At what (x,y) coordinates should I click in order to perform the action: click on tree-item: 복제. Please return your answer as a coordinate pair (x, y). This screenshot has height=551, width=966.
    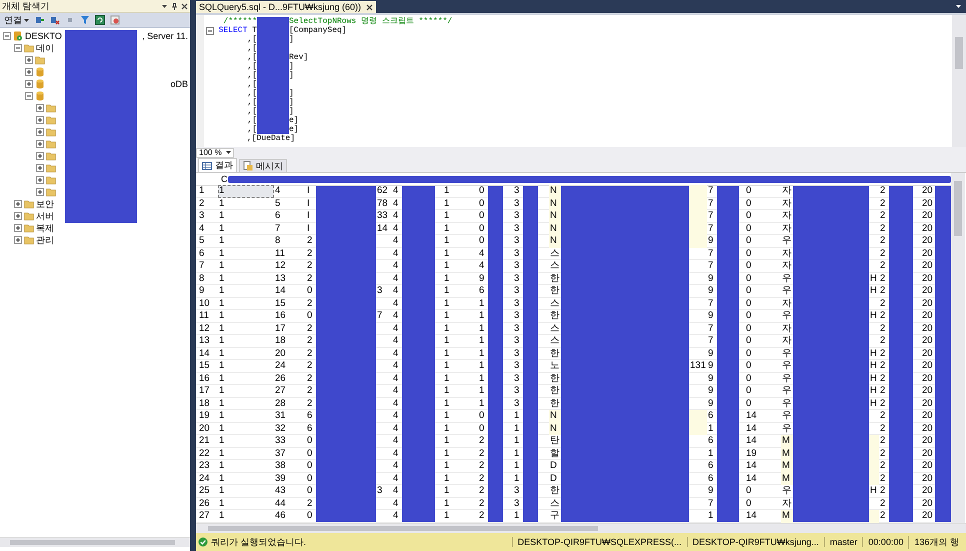
    Looking at the image, I should click on (45, 228).